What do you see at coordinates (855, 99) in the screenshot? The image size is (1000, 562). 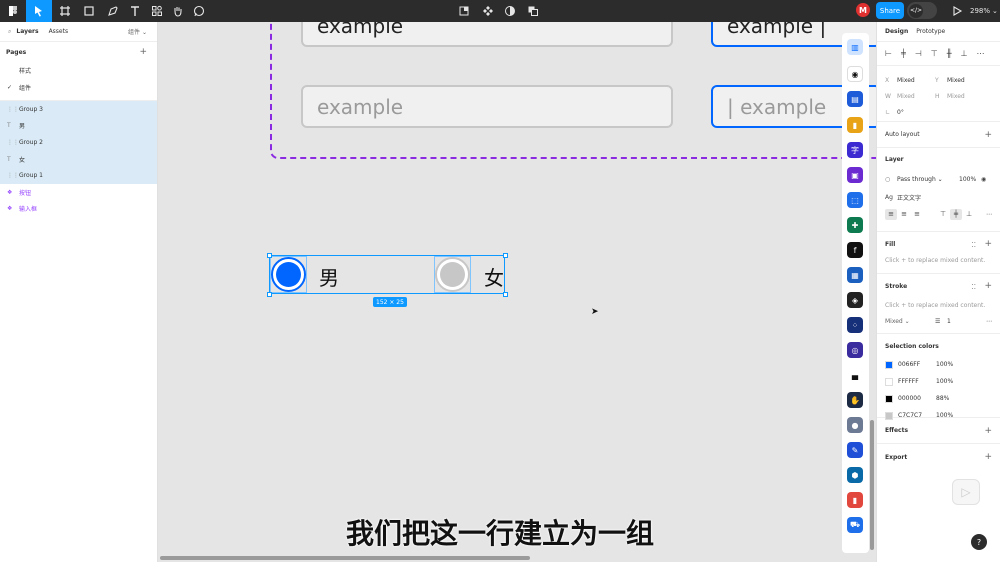 I see `plugin-document-icon: ▤` at bounding box center [855, 99].